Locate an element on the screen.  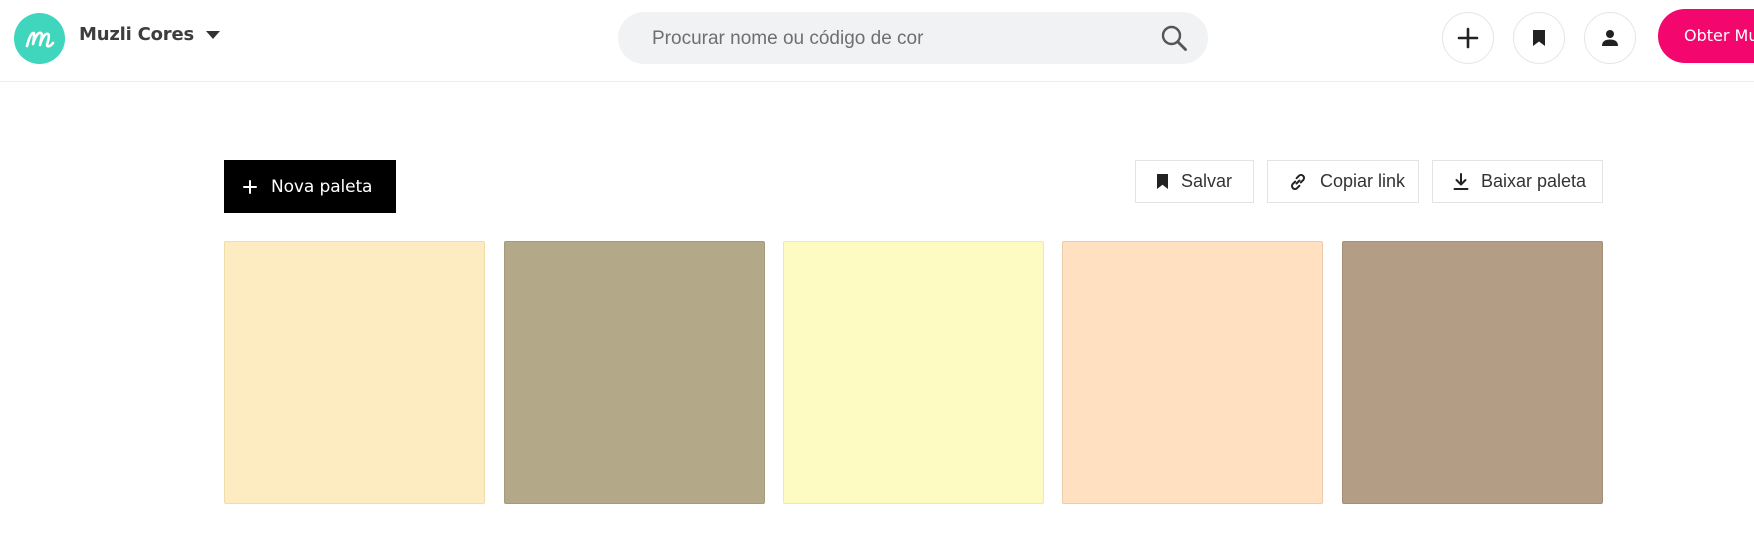
user-icon is located at coordinates (1610, 38).